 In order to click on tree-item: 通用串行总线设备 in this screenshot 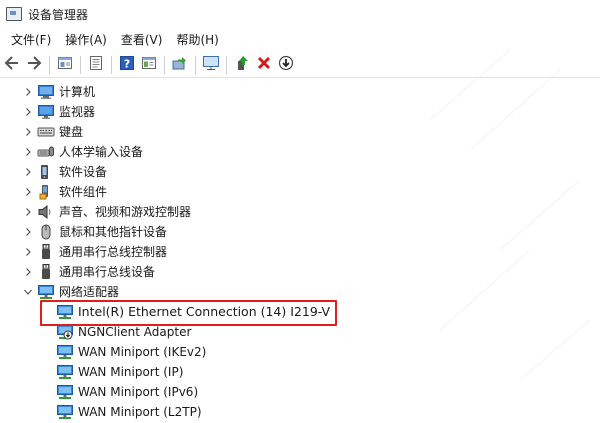, I will do `click(300, 272)`.